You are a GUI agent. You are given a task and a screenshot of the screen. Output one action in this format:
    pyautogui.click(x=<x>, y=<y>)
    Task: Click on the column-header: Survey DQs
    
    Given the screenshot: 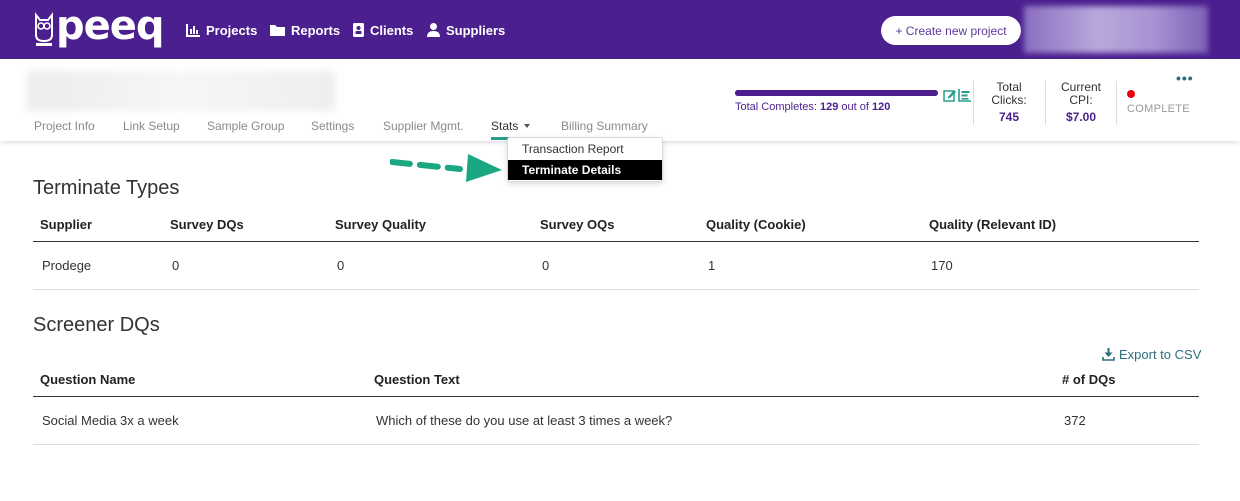 What is the action you would take?
    pyautogui.click(x=245, y=225)
    